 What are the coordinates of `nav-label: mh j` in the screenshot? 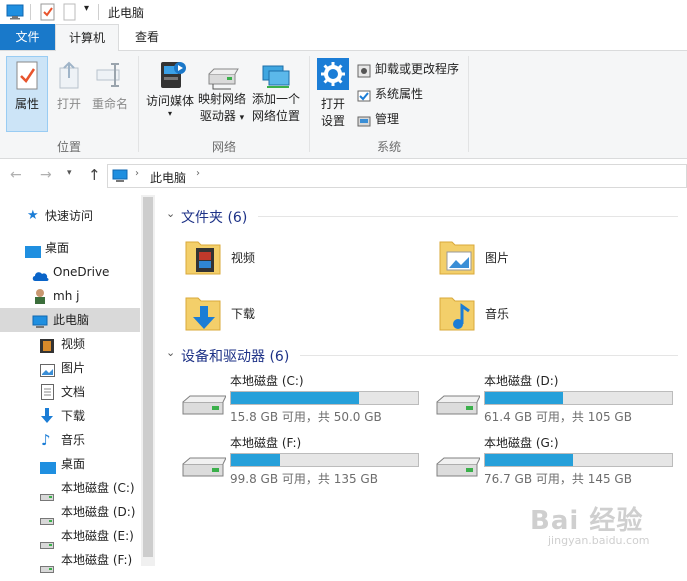 It's located at (66, 296).